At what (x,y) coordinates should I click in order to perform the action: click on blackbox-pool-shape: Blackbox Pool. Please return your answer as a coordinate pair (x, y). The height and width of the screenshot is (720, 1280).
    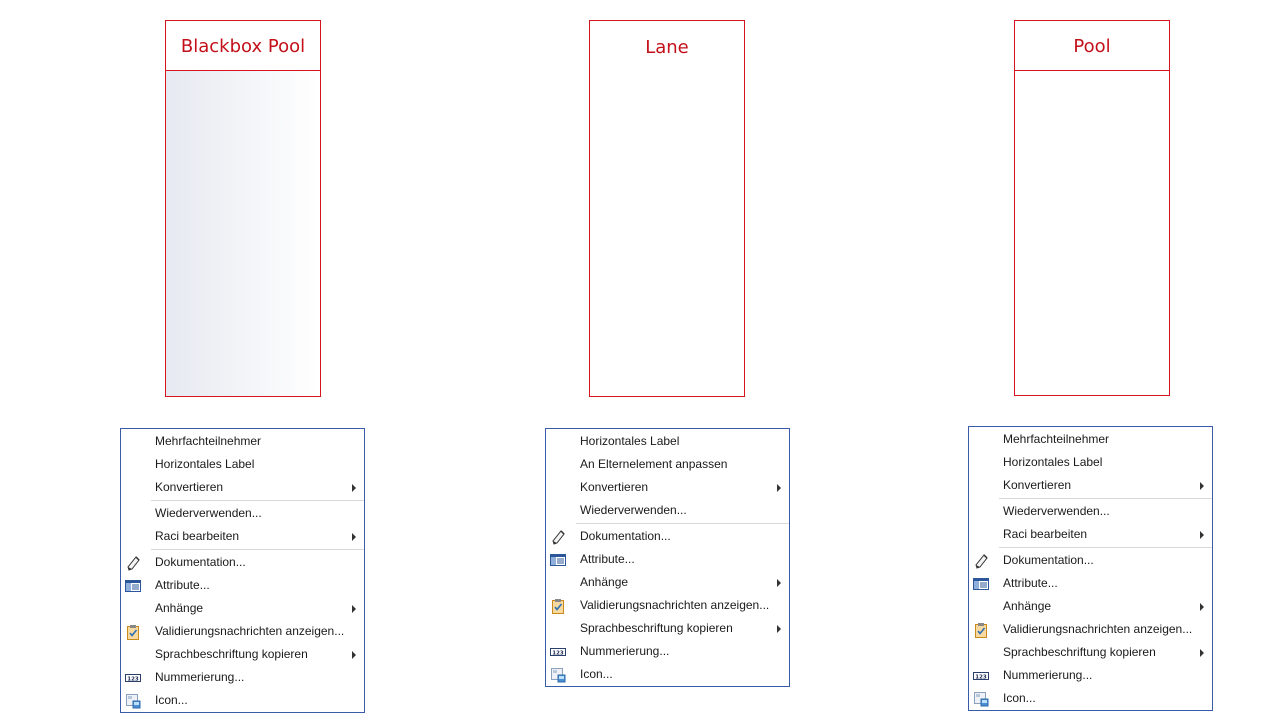
    Looking at the image, I should click on (243, 208).